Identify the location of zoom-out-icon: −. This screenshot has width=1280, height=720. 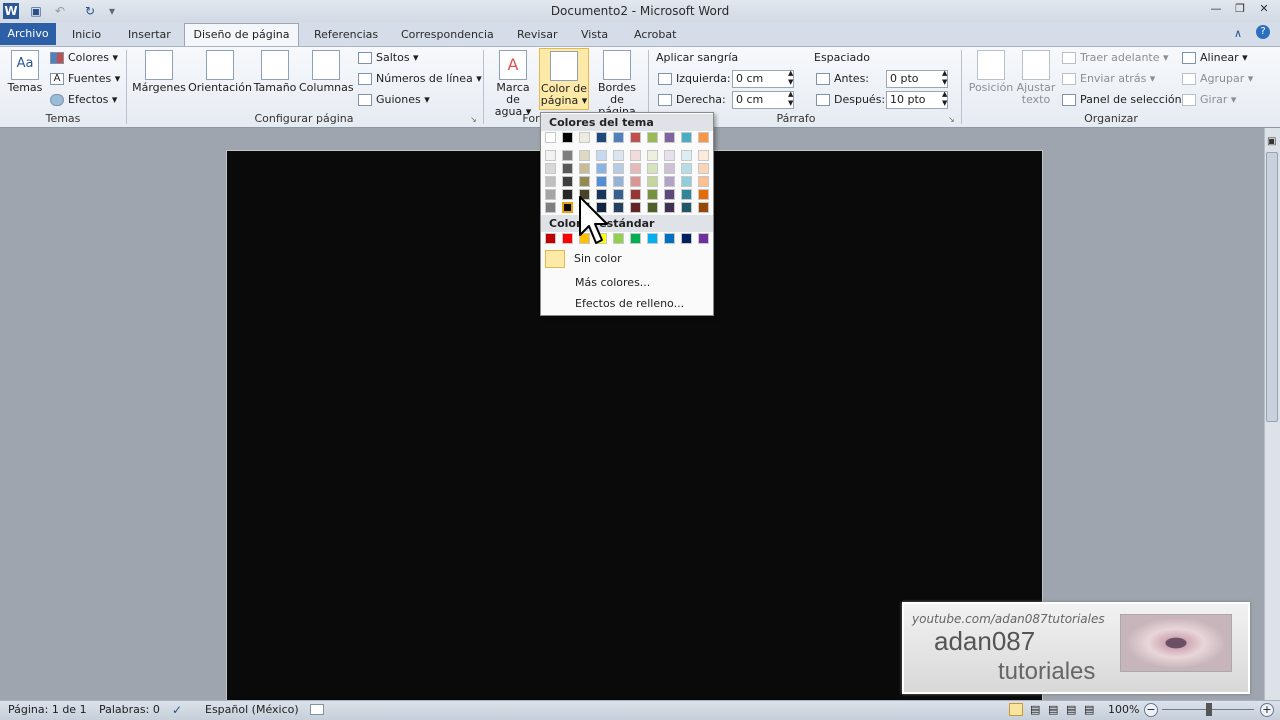
(1151, 710).